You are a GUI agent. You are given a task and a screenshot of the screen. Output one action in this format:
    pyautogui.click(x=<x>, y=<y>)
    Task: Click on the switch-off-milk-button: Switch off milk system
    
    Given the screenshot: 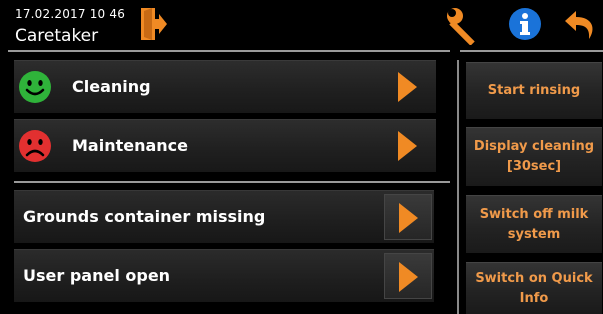 What is the action you would take?
    pyautogui.click(x=534, y=224)
    